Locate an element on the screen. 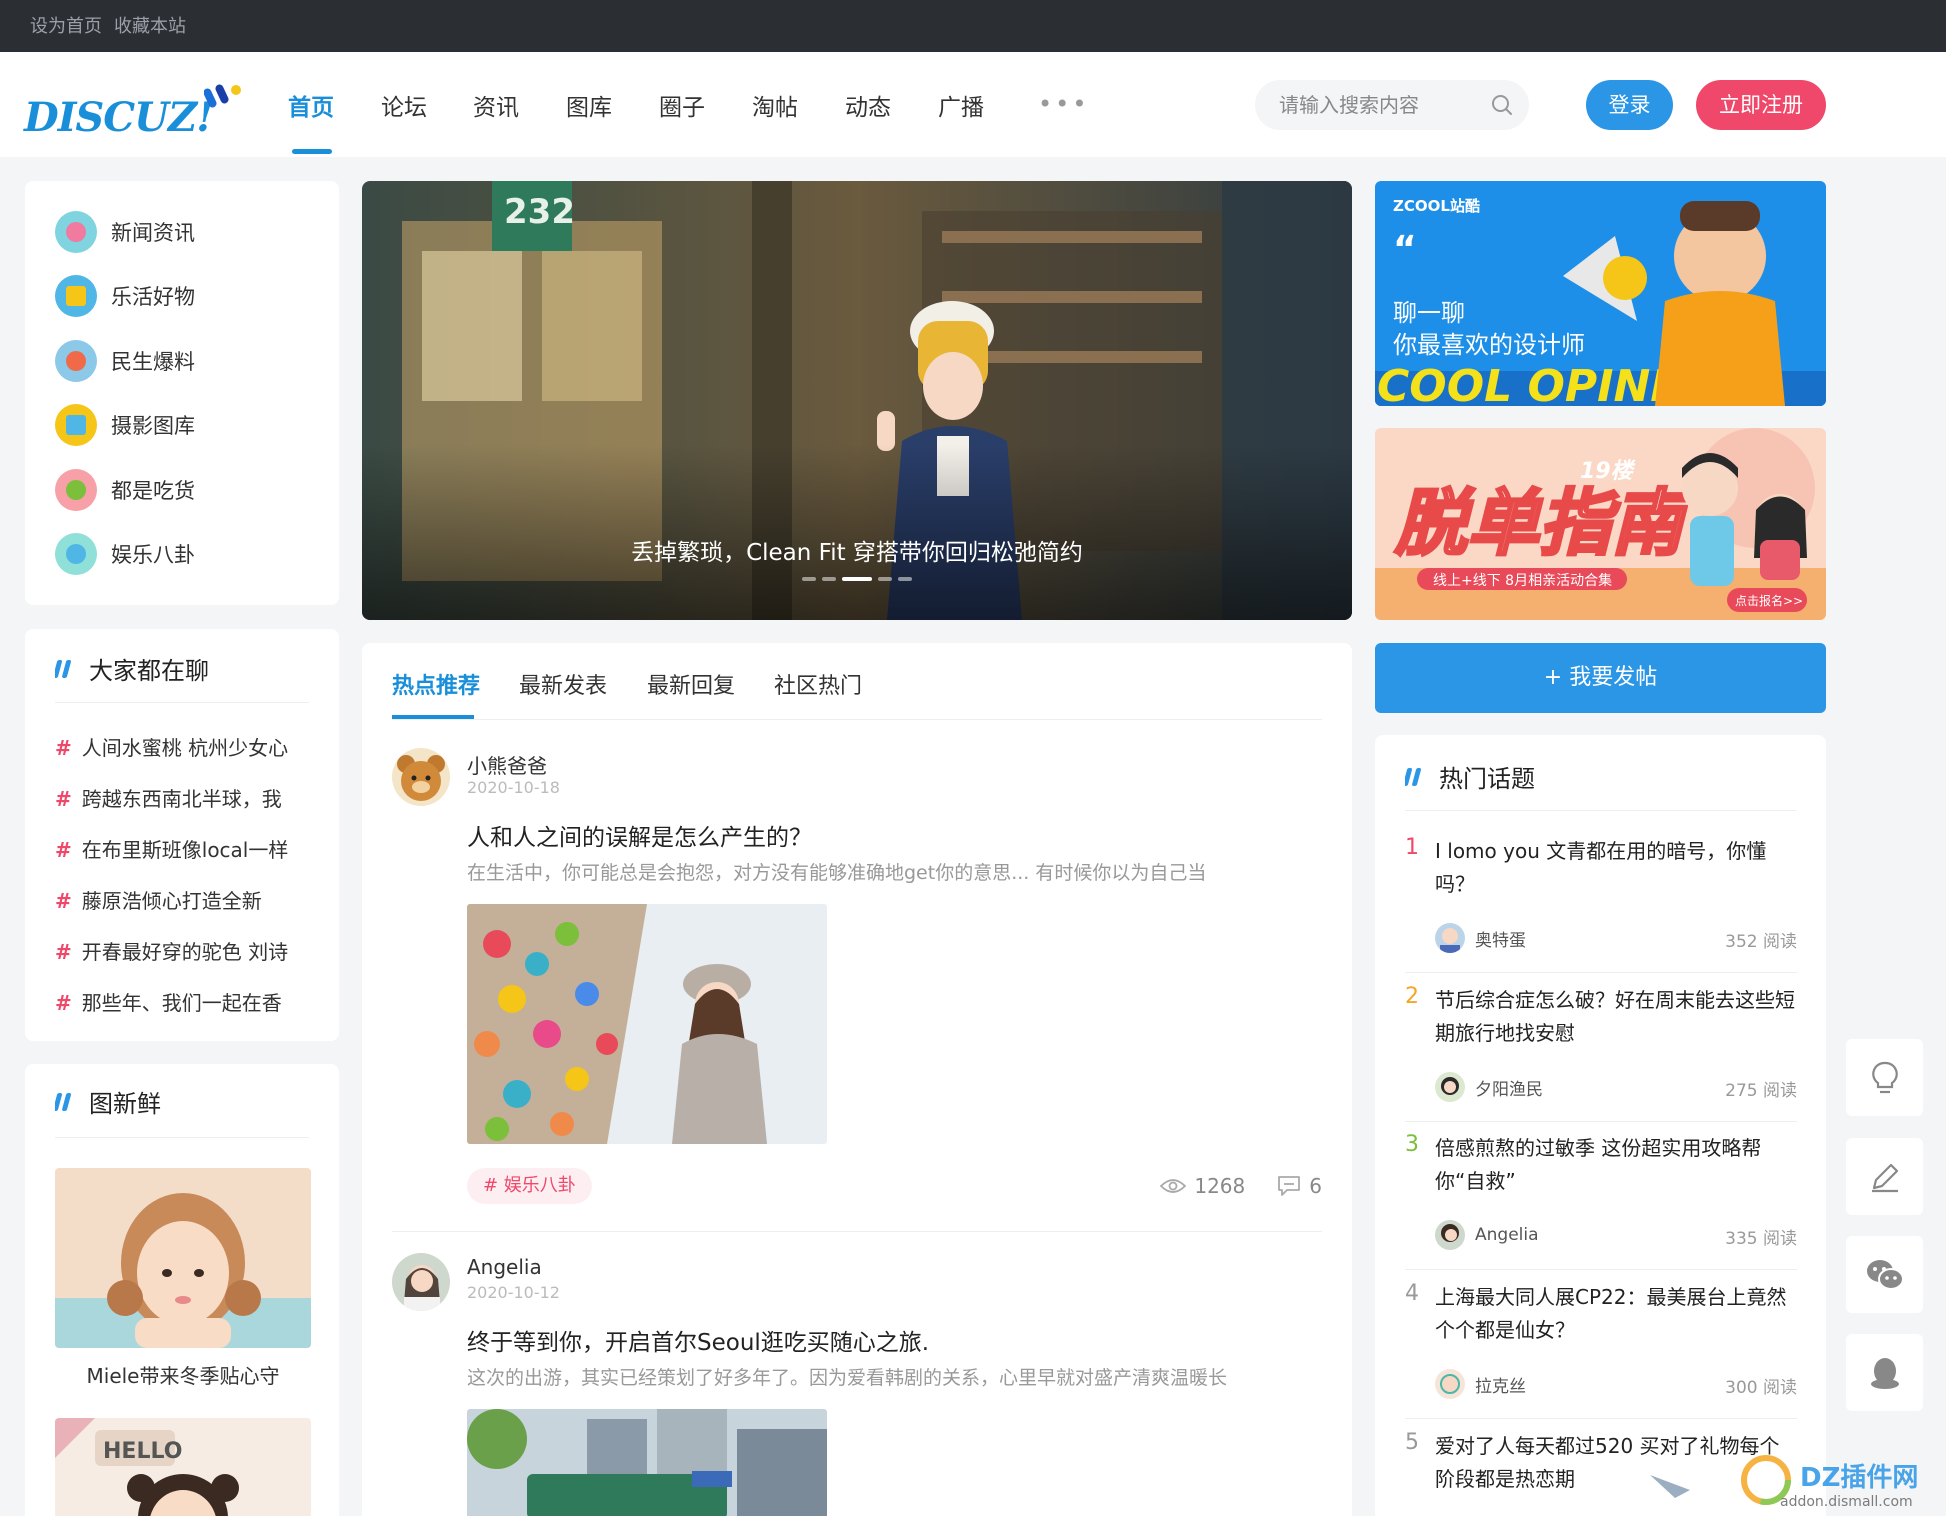 The height and width of the screenshot is (1516, 1946). nav-collection: 淘帖 is located at coordinates (775, 105).